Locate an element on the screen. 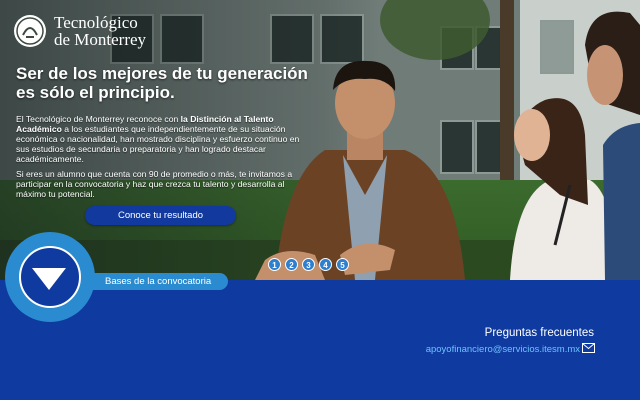 Image resolution: width=640 pixels, height=400 pixels. student-photo-right is located at coordinates (612, 145).